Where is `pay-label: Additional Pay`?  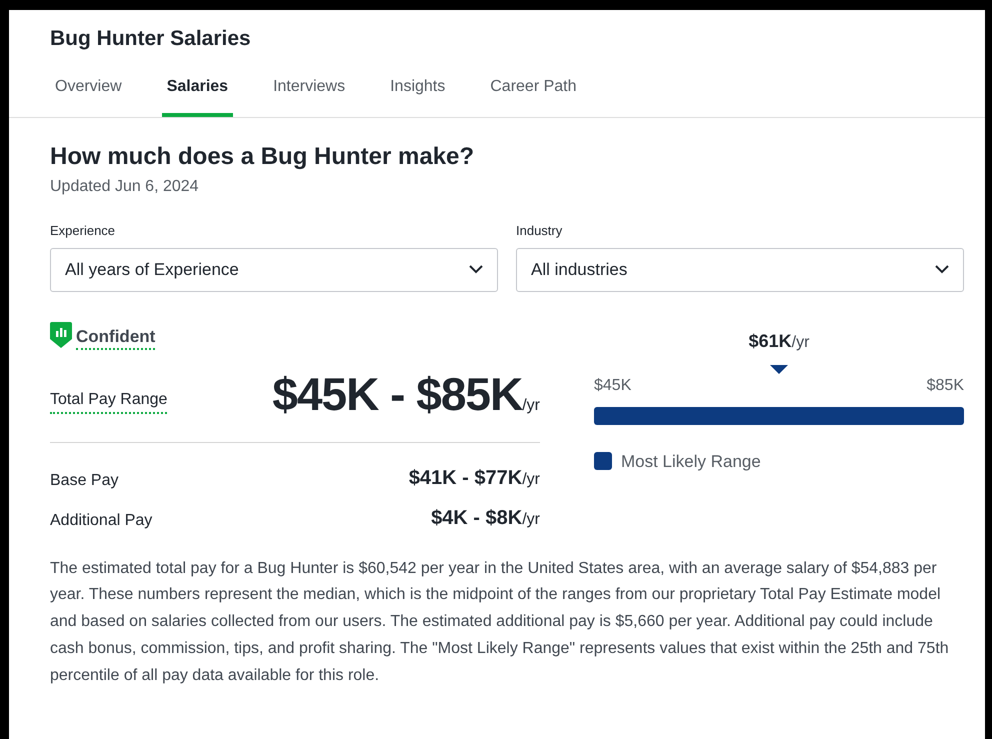 pay-label: Additional Pay is located at coordinates (101, 520).